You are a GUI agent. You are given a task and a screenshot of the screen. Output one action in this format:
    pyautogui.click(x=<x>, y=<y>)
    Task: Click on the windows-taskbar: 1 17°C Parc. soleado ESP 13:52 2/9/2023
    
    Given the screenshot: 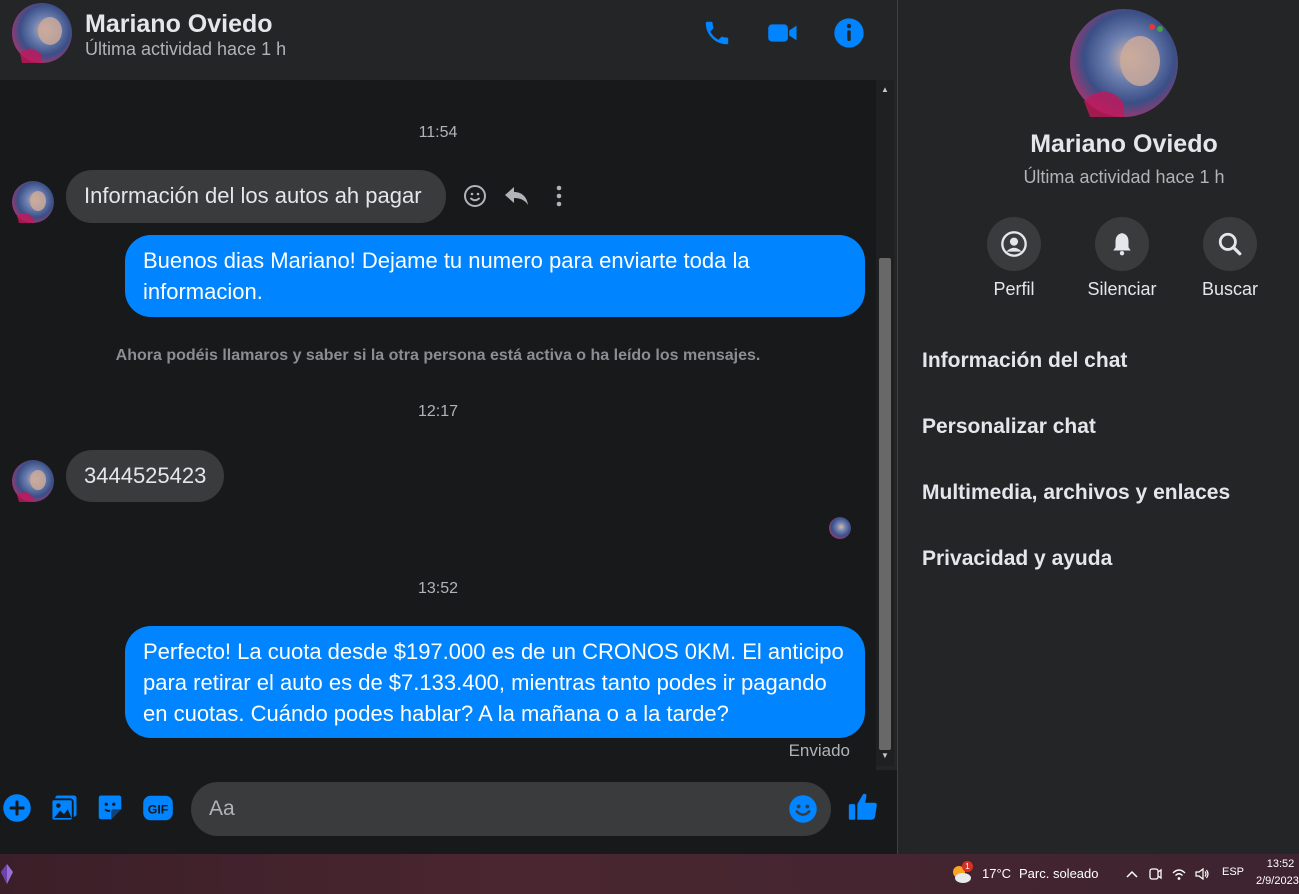 What is the action you would take?
    pyautogui.click(x=649, y=874)
    